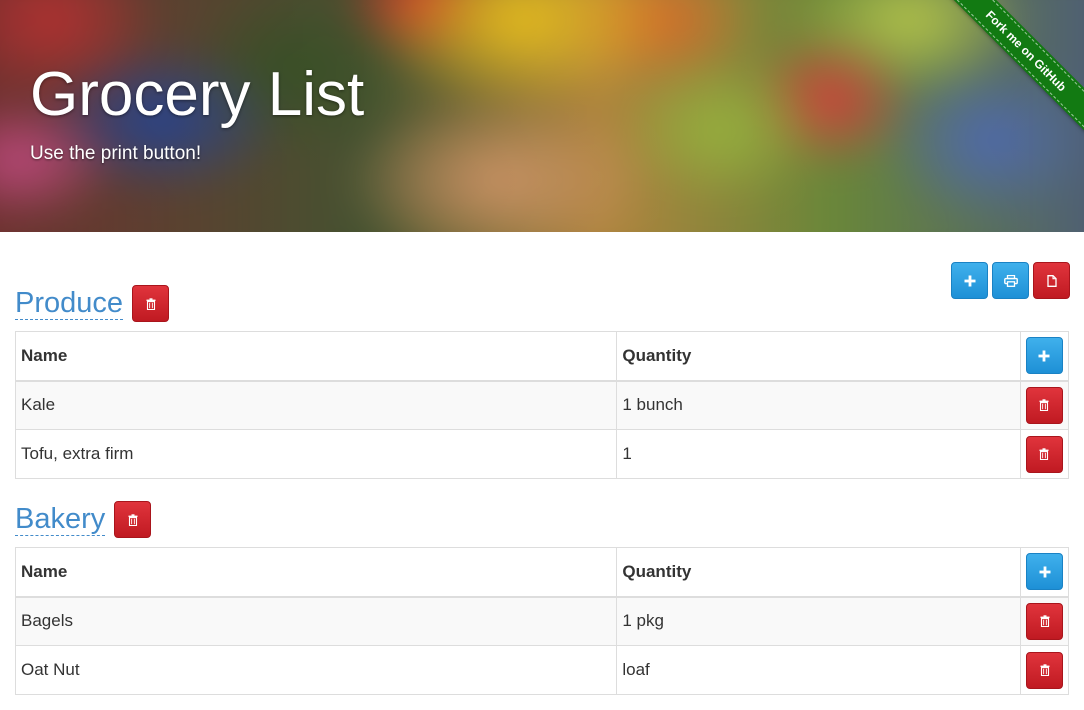 This screenshot has height=710, width=1084. Describe the element at coordinates (69, 304) in the screenshot. I see `section-title-produce: Produce` at that location.